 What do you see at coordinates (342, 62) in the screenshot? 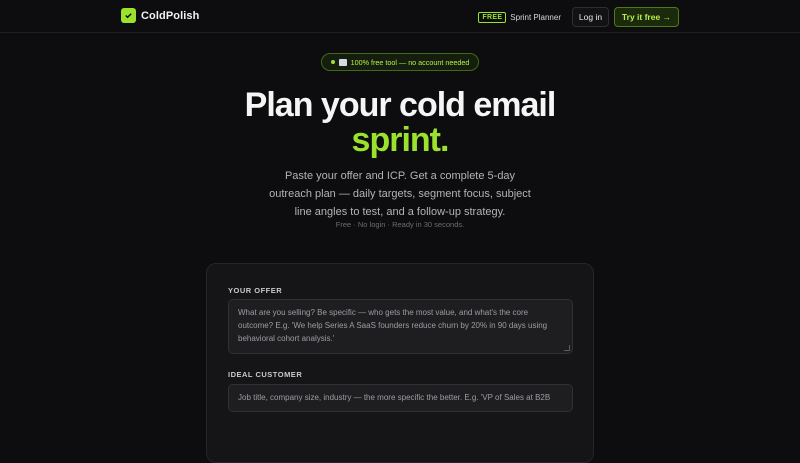
I see `keyboard-icon` at bounding box center [342, 62].